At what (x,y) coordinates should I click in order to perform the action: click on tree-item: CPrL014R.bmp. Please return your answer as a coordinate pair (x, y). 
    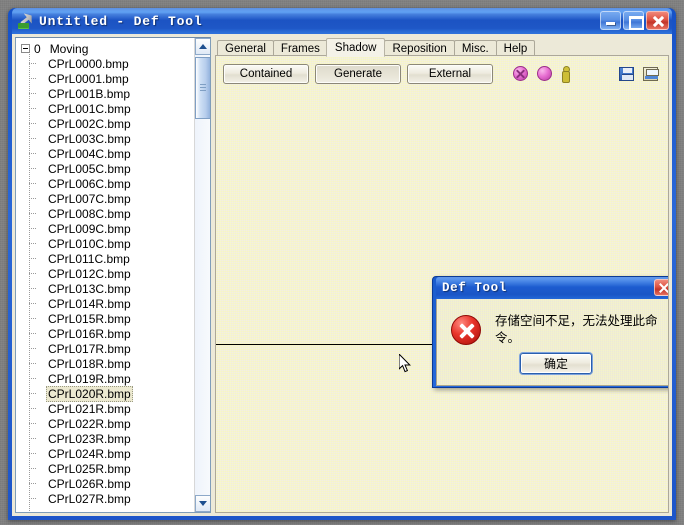
    Looking at the image, I should click on (107, 303).